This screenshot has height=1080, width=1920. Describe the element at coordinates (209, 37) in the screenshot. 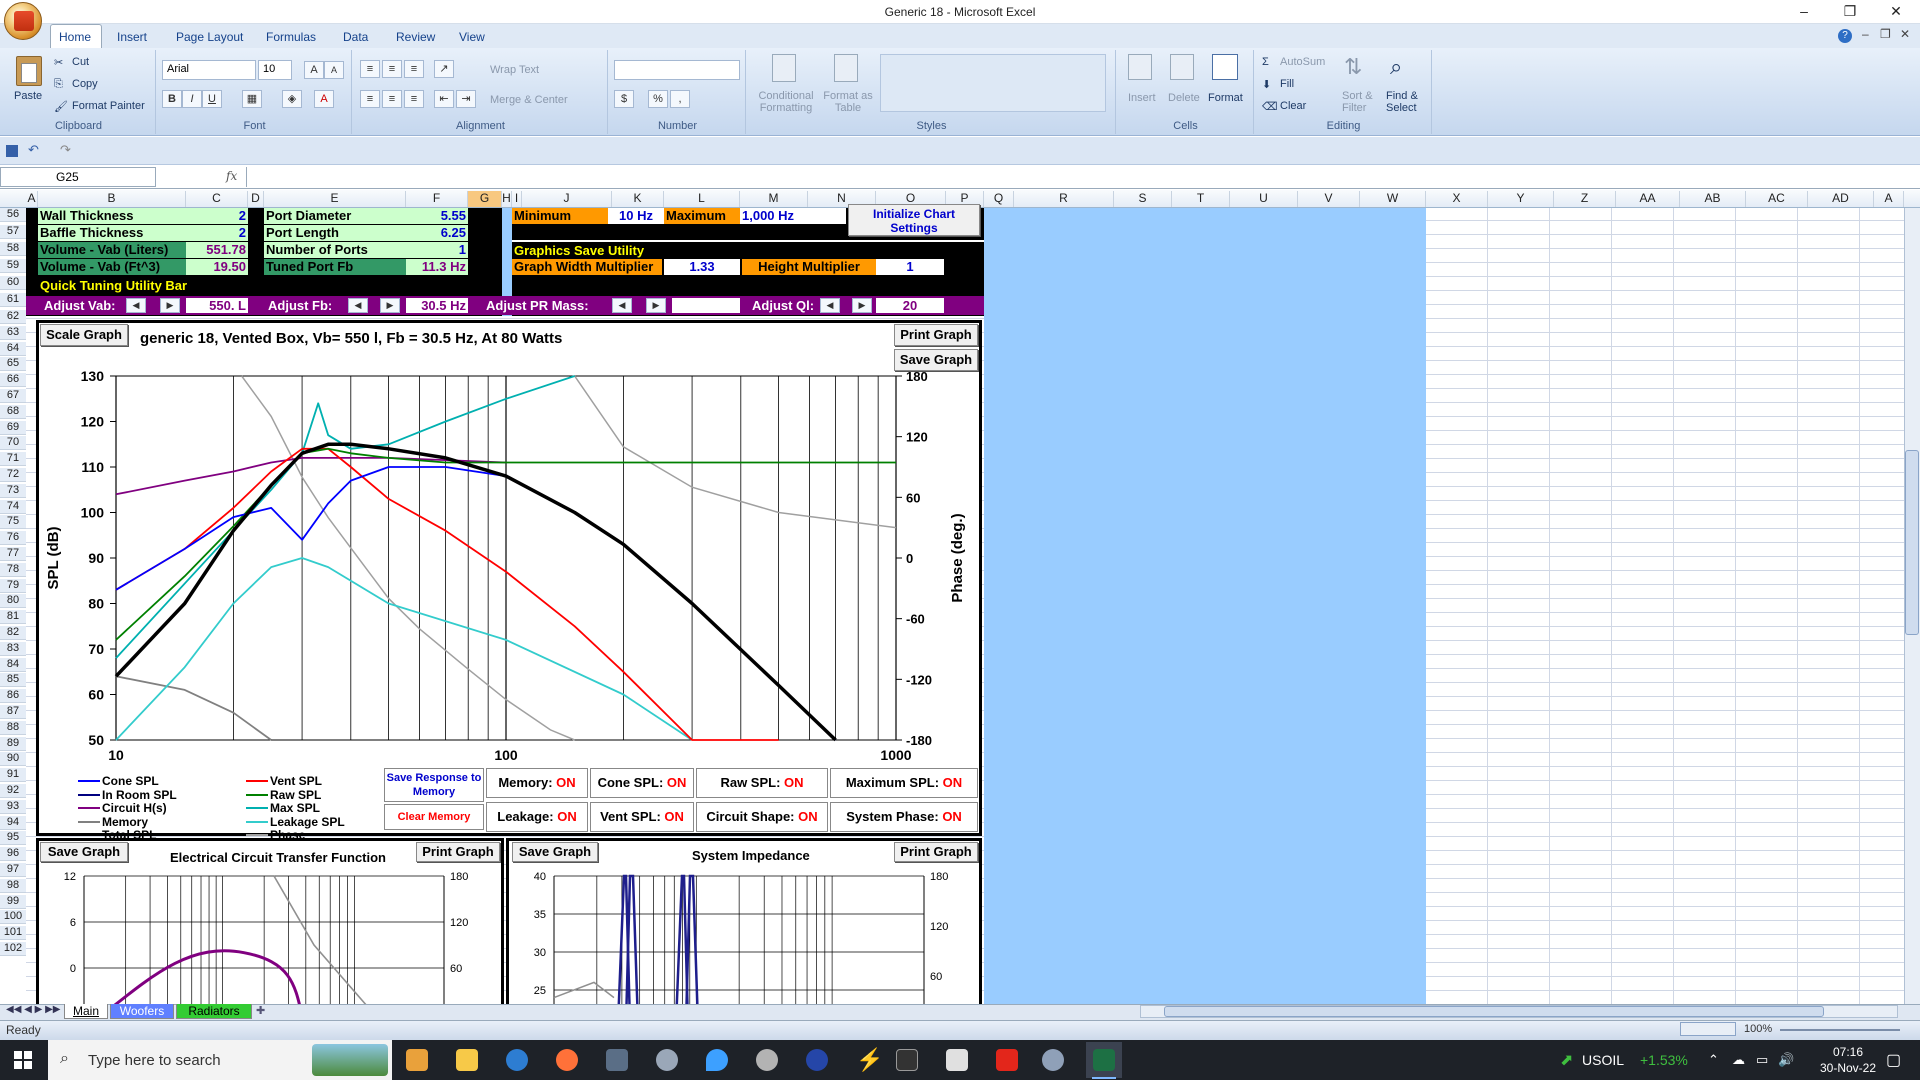

I see `tab-page-layout: Page Layout` at that location.